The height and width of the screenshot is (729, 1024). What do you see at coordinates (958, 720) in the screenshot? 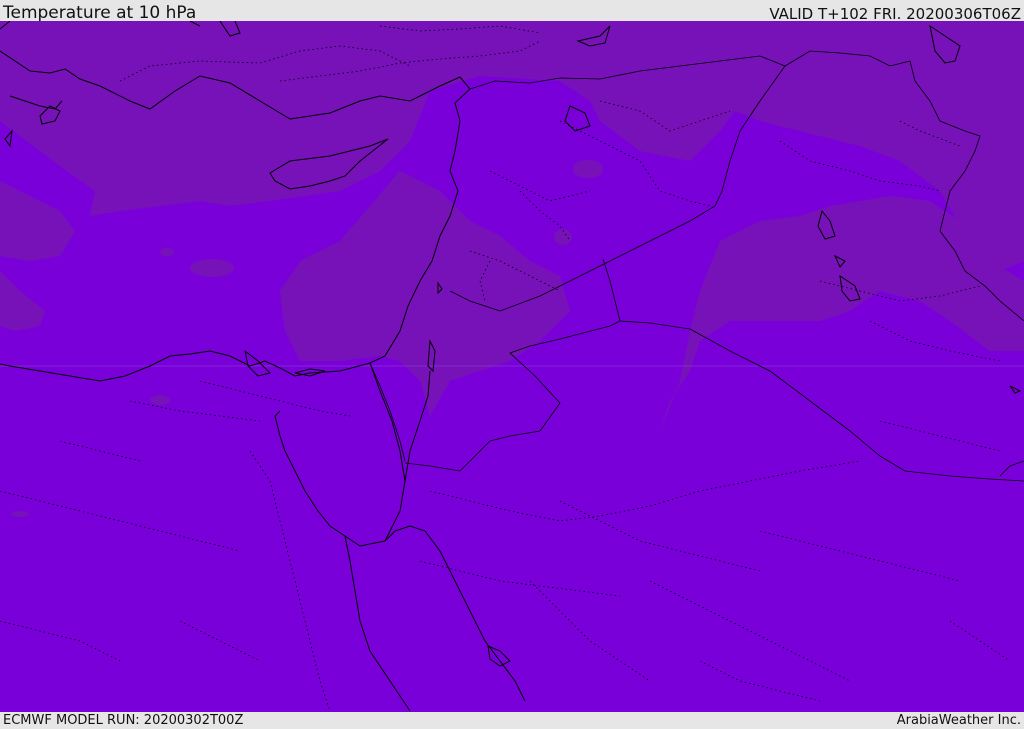
I see `credit-label: ArabiaWeather Inc.` at bounding box center [958, 720].